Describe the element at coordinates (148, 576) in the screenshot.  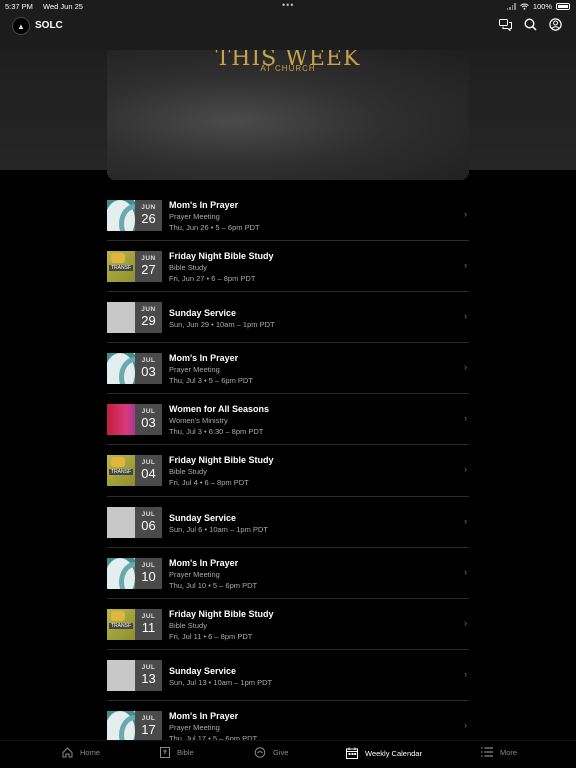
I see `event-day: 10` at that location.